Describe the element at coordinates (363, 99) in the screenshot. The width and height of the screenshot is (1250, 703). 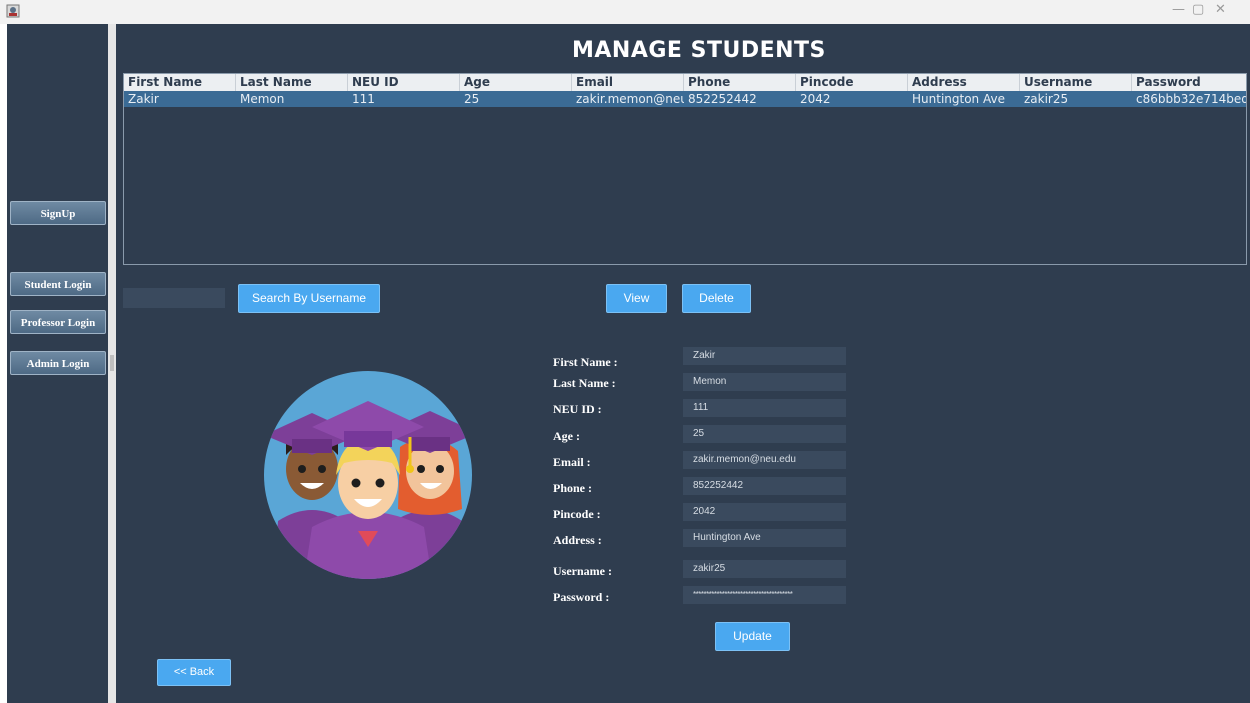
I see `table-cell: 111` at that location.